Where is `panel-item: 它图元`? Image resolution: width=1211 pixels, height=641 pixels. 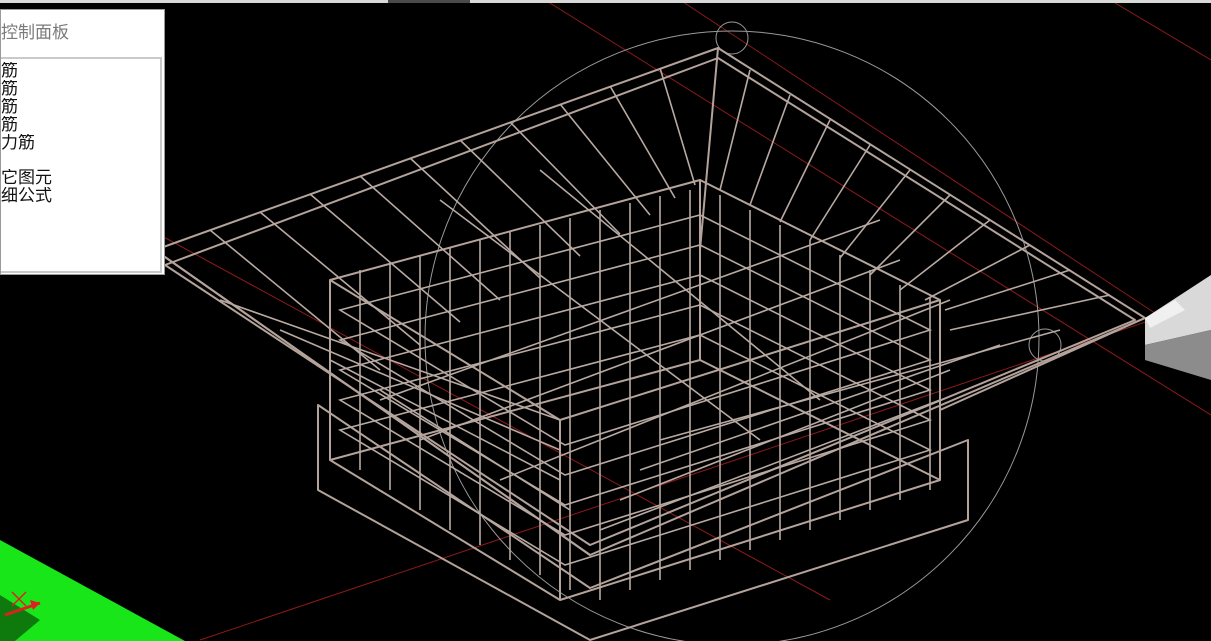
panel-item: 它图元 is located at coordinates (80, 178).